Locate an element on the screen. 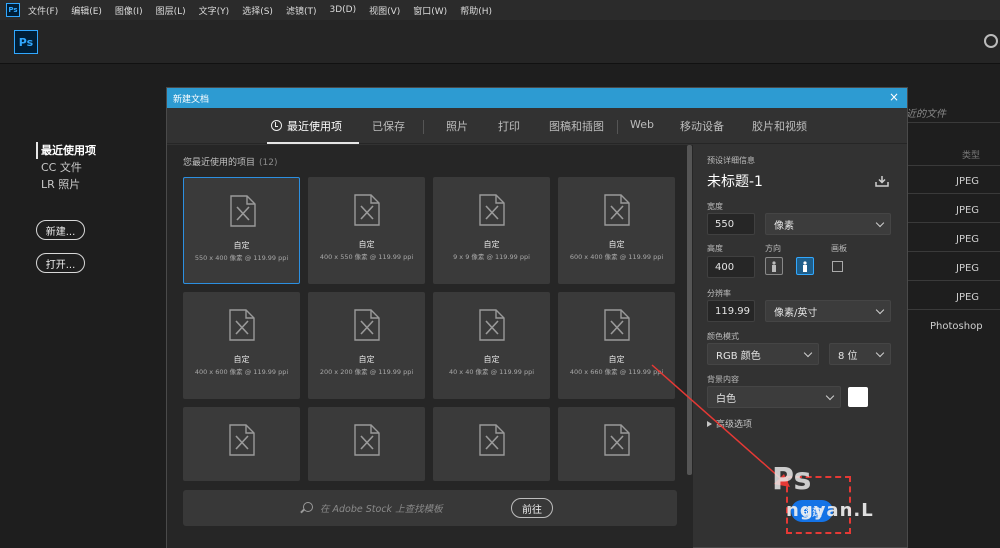 This screenshot has height=548, width=1000. advanced-options-toggle: 高级选项 is located at coordinates (729, 423).